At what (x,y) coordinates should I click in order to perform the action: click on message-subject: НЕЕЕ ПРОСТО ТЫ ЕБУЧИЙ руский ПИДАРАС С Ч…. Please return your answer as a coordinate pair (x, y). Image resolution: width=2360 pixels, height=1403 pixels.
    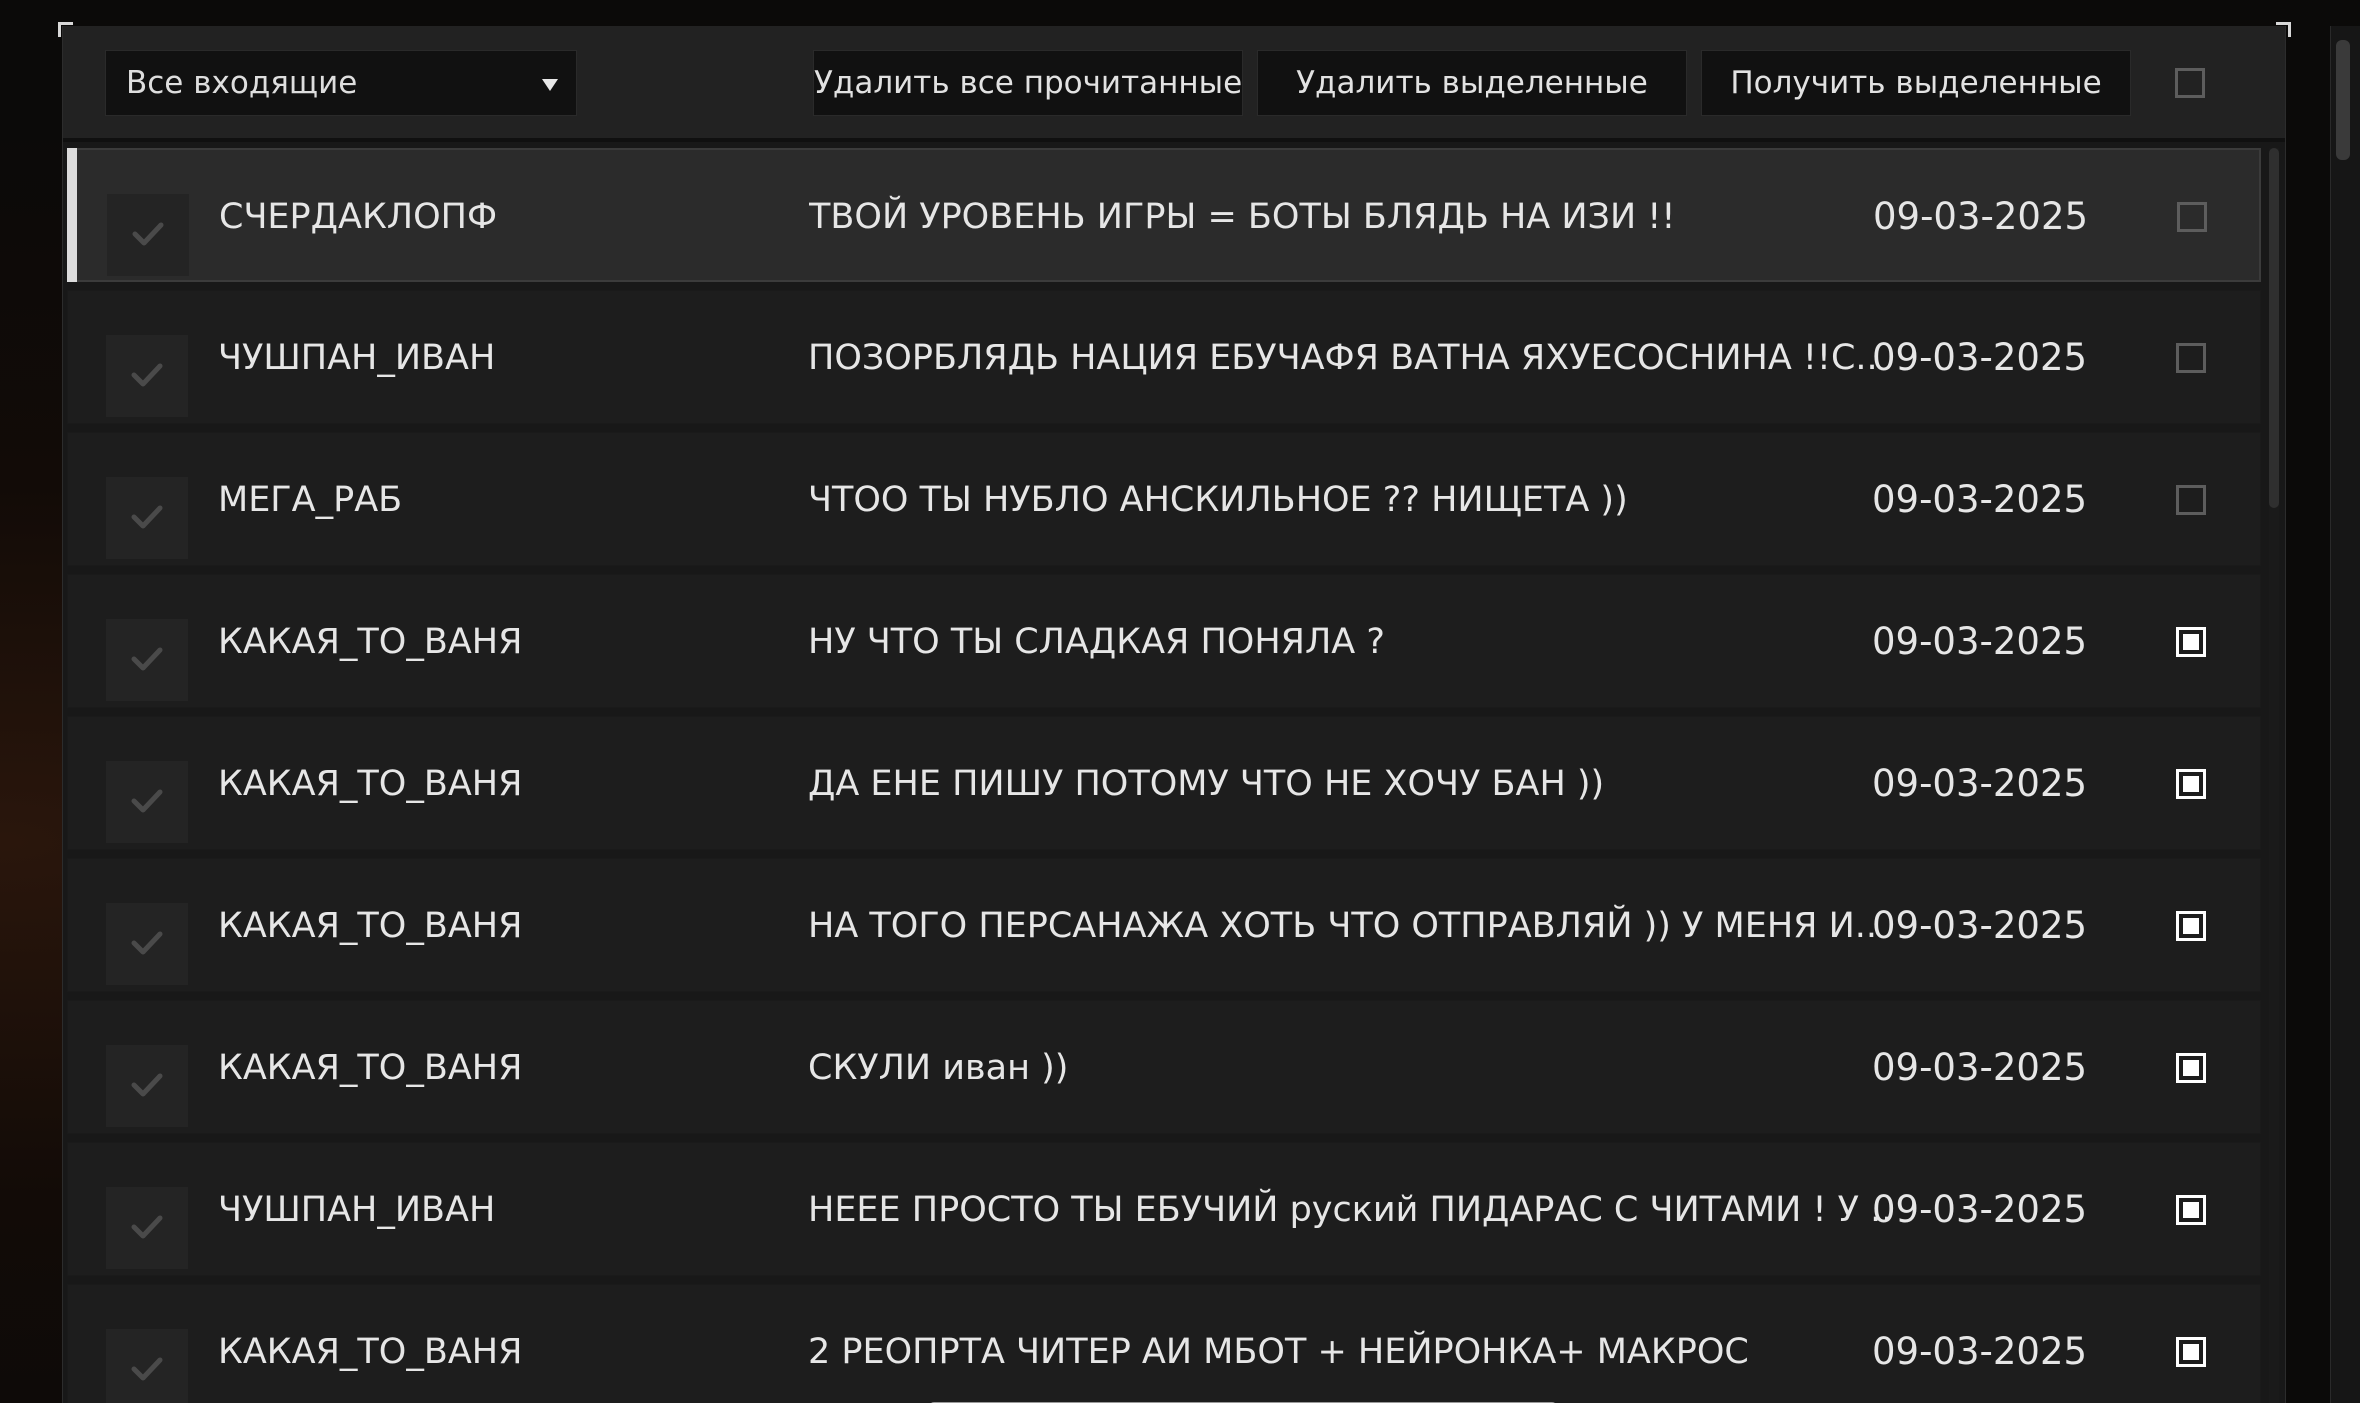
    Looking at the image, I should click on (1350, 1210).